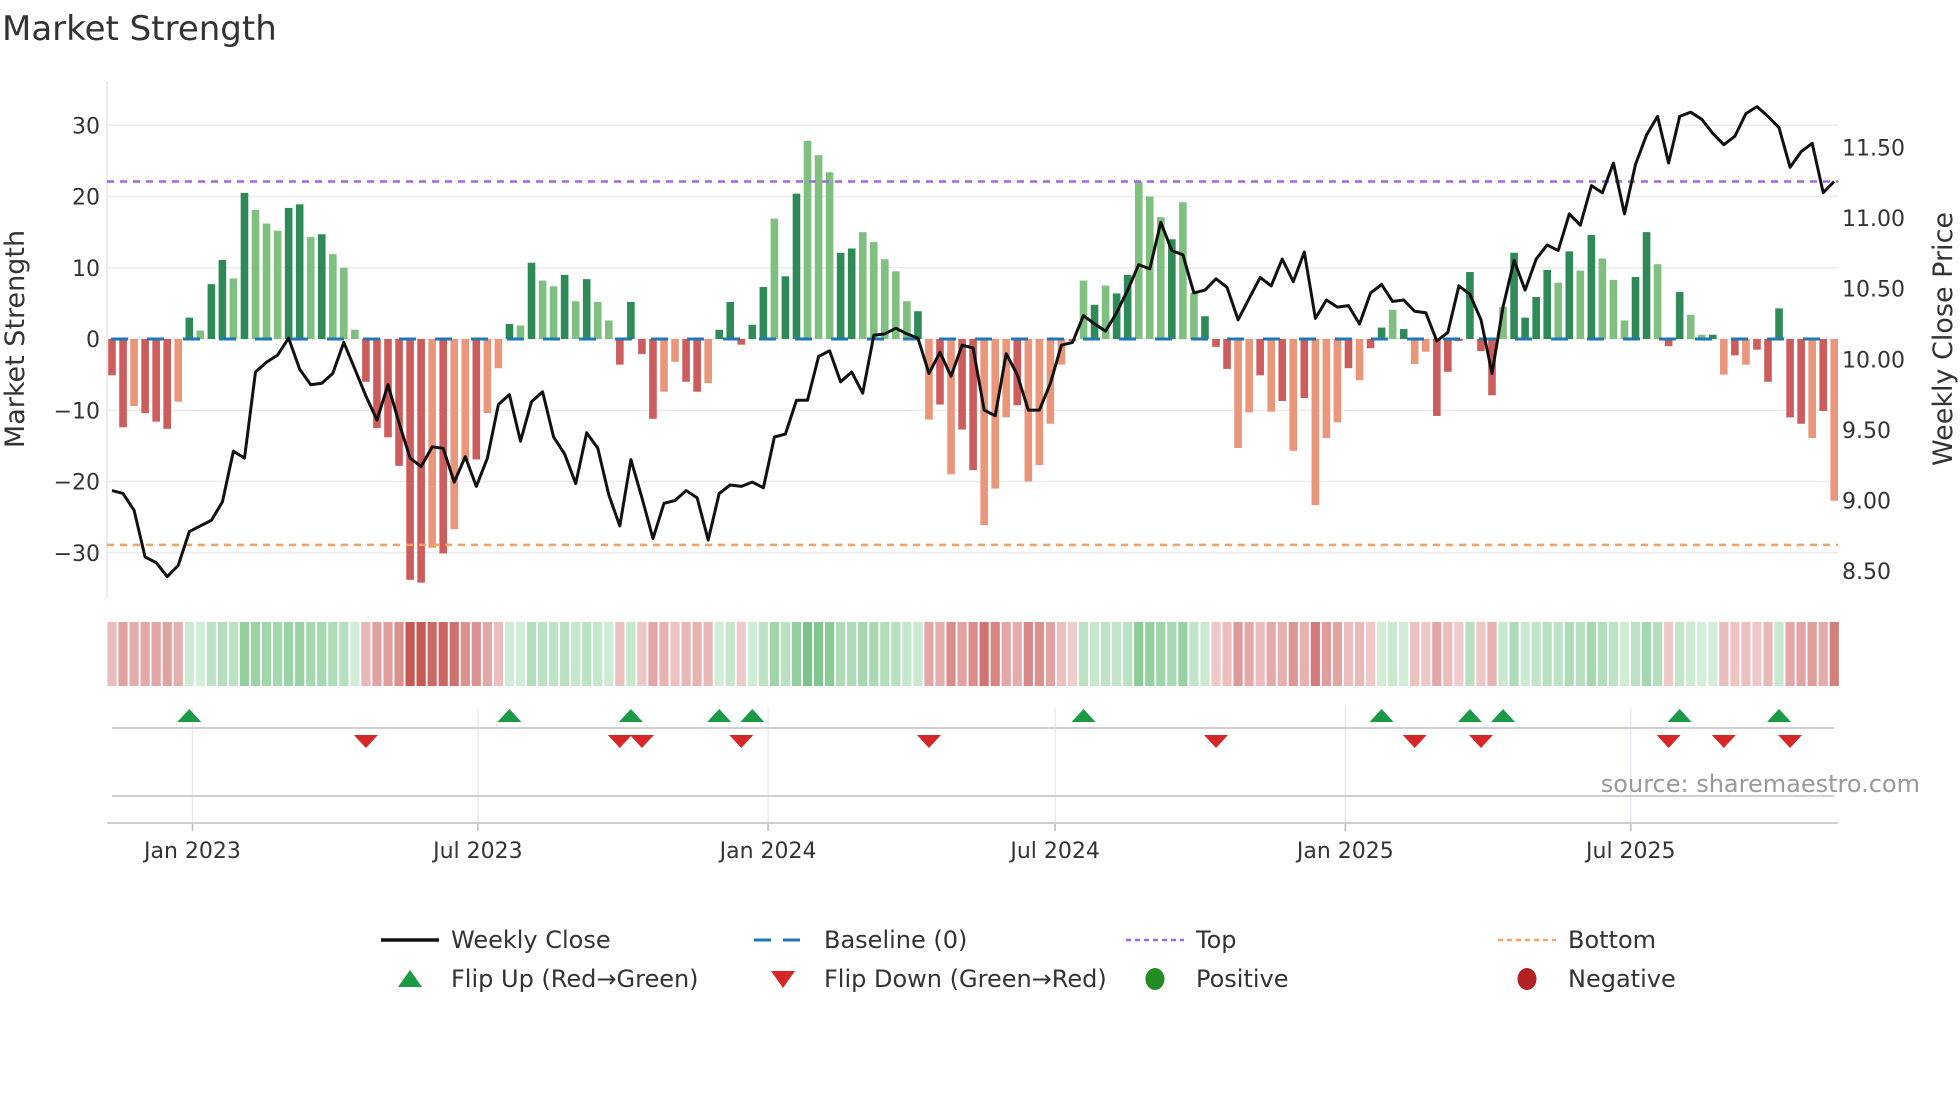 The image size is (1960, 1106). I want to click on flip-down-marker, so click(619, 741).